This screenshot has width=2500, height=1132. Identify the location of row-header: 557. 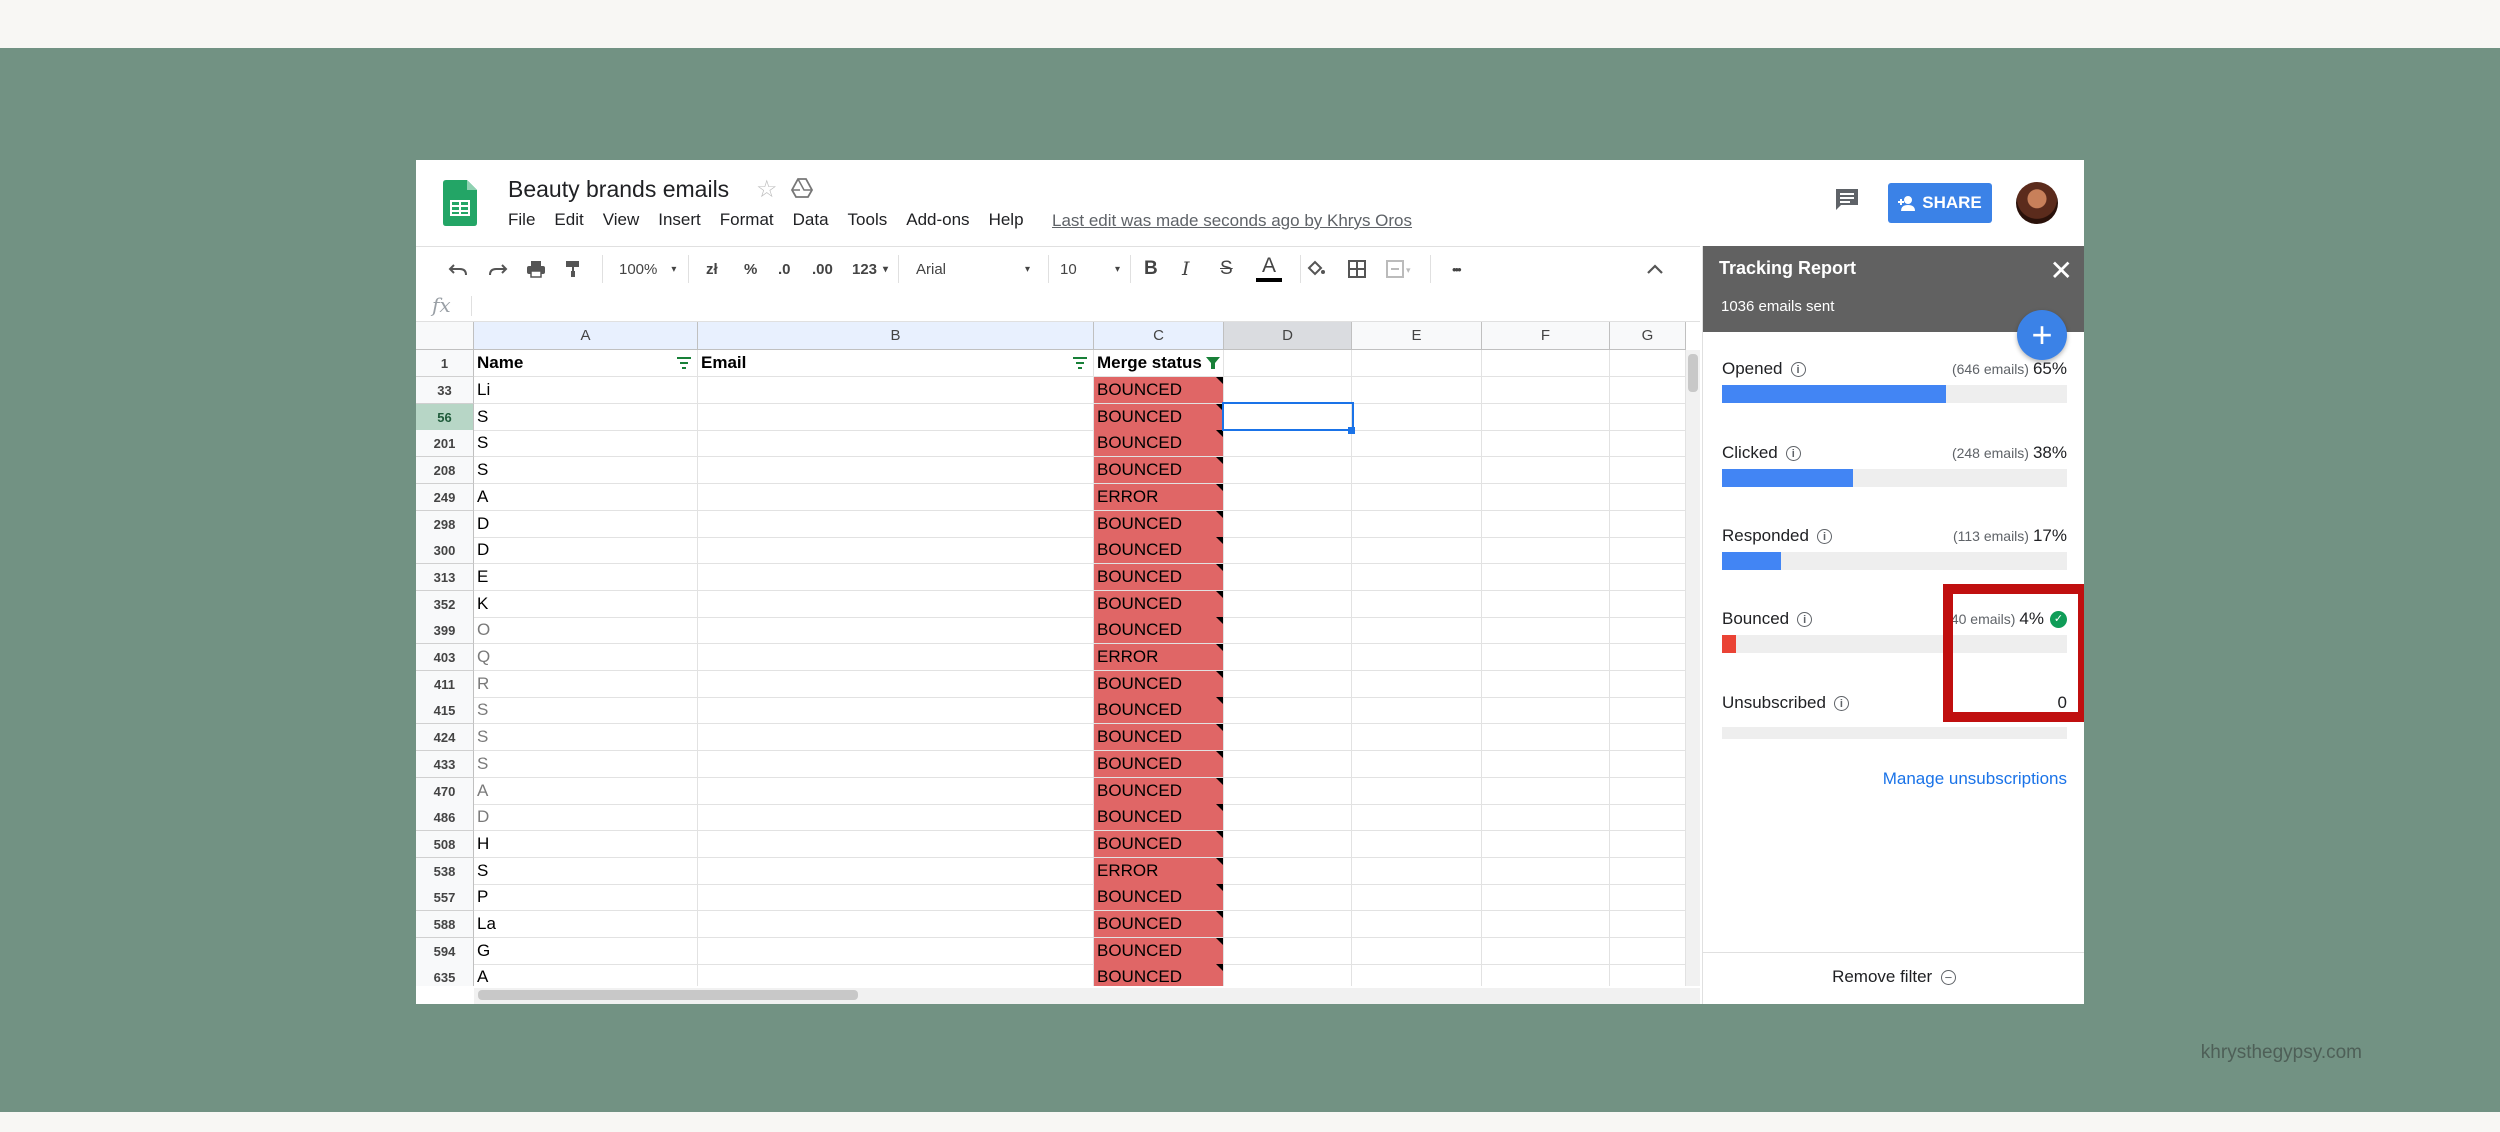
(445, 897).